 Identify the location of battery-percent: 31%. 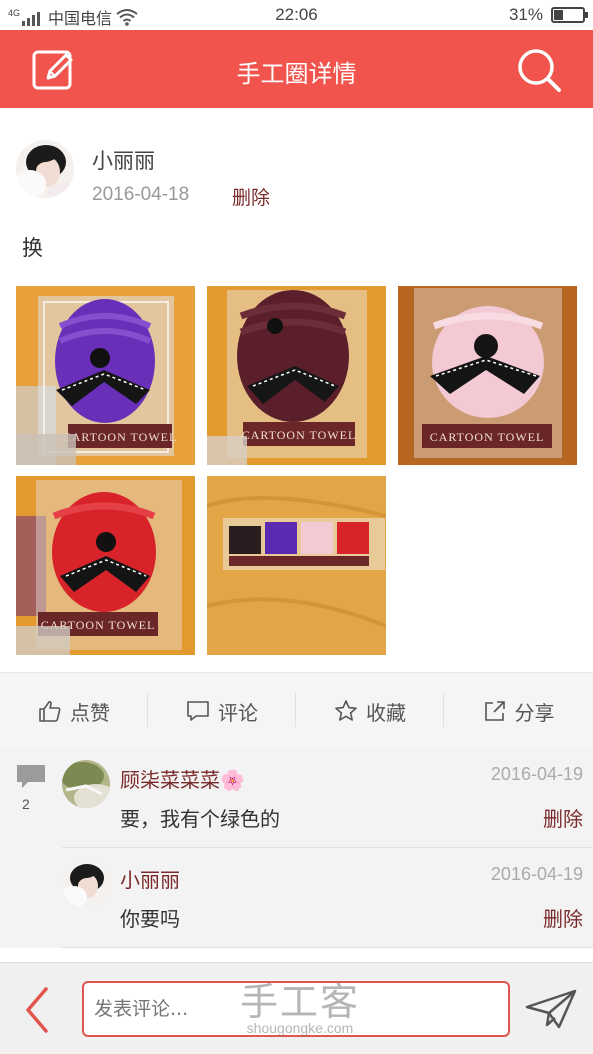
(525, 14).